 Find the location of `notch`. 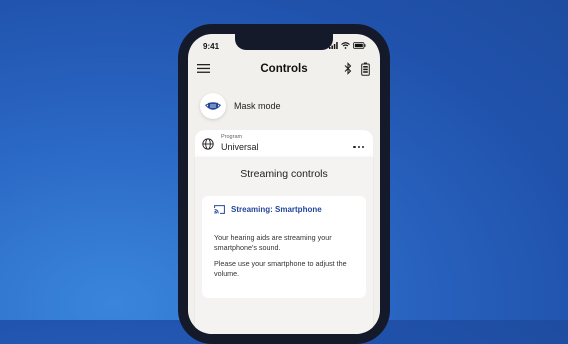

notch is located at coordinates (284, 42).